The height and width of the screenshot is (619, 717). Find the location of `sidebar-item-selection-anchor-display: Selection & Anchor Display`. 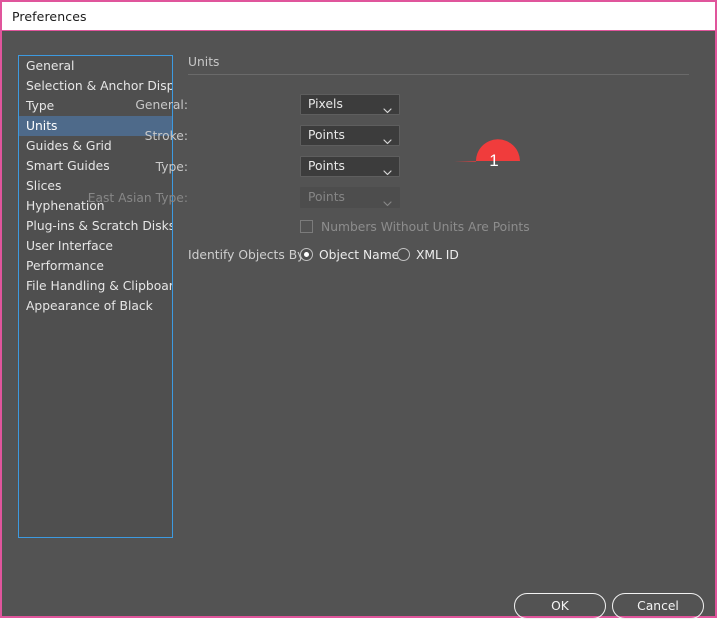

sidebar-item-selection-anchor-display: Selection & Anchor Display is located at coordinates (95, 86).